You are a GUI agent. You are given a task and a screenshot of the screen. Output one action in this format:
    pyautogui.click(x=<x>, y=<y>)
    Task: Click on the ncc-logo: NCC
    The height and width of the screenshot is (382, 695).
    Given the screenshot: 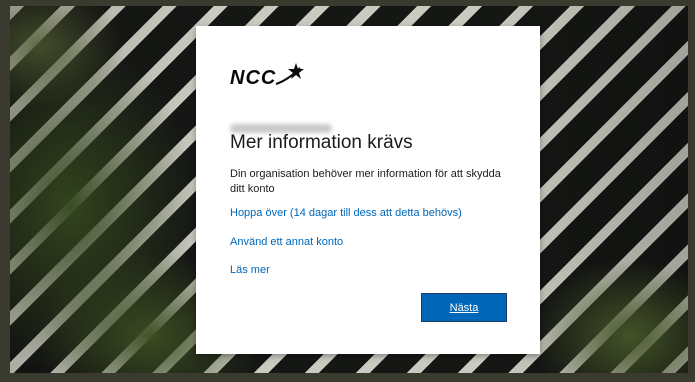 What is the action you would take?
    pyautogui.click(x=267, y=75)
    